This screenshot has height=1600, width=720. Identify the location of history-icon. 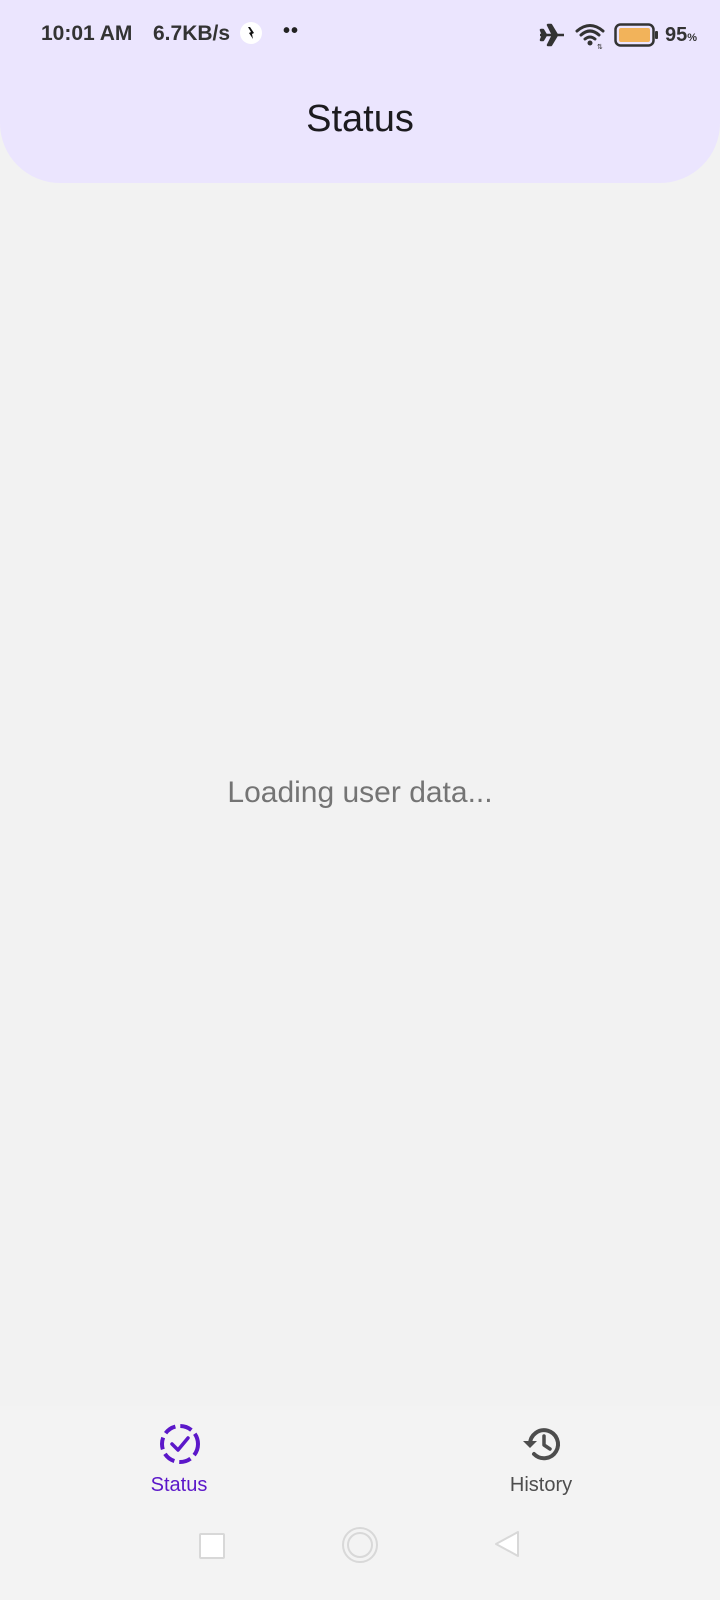
(542, 1444).